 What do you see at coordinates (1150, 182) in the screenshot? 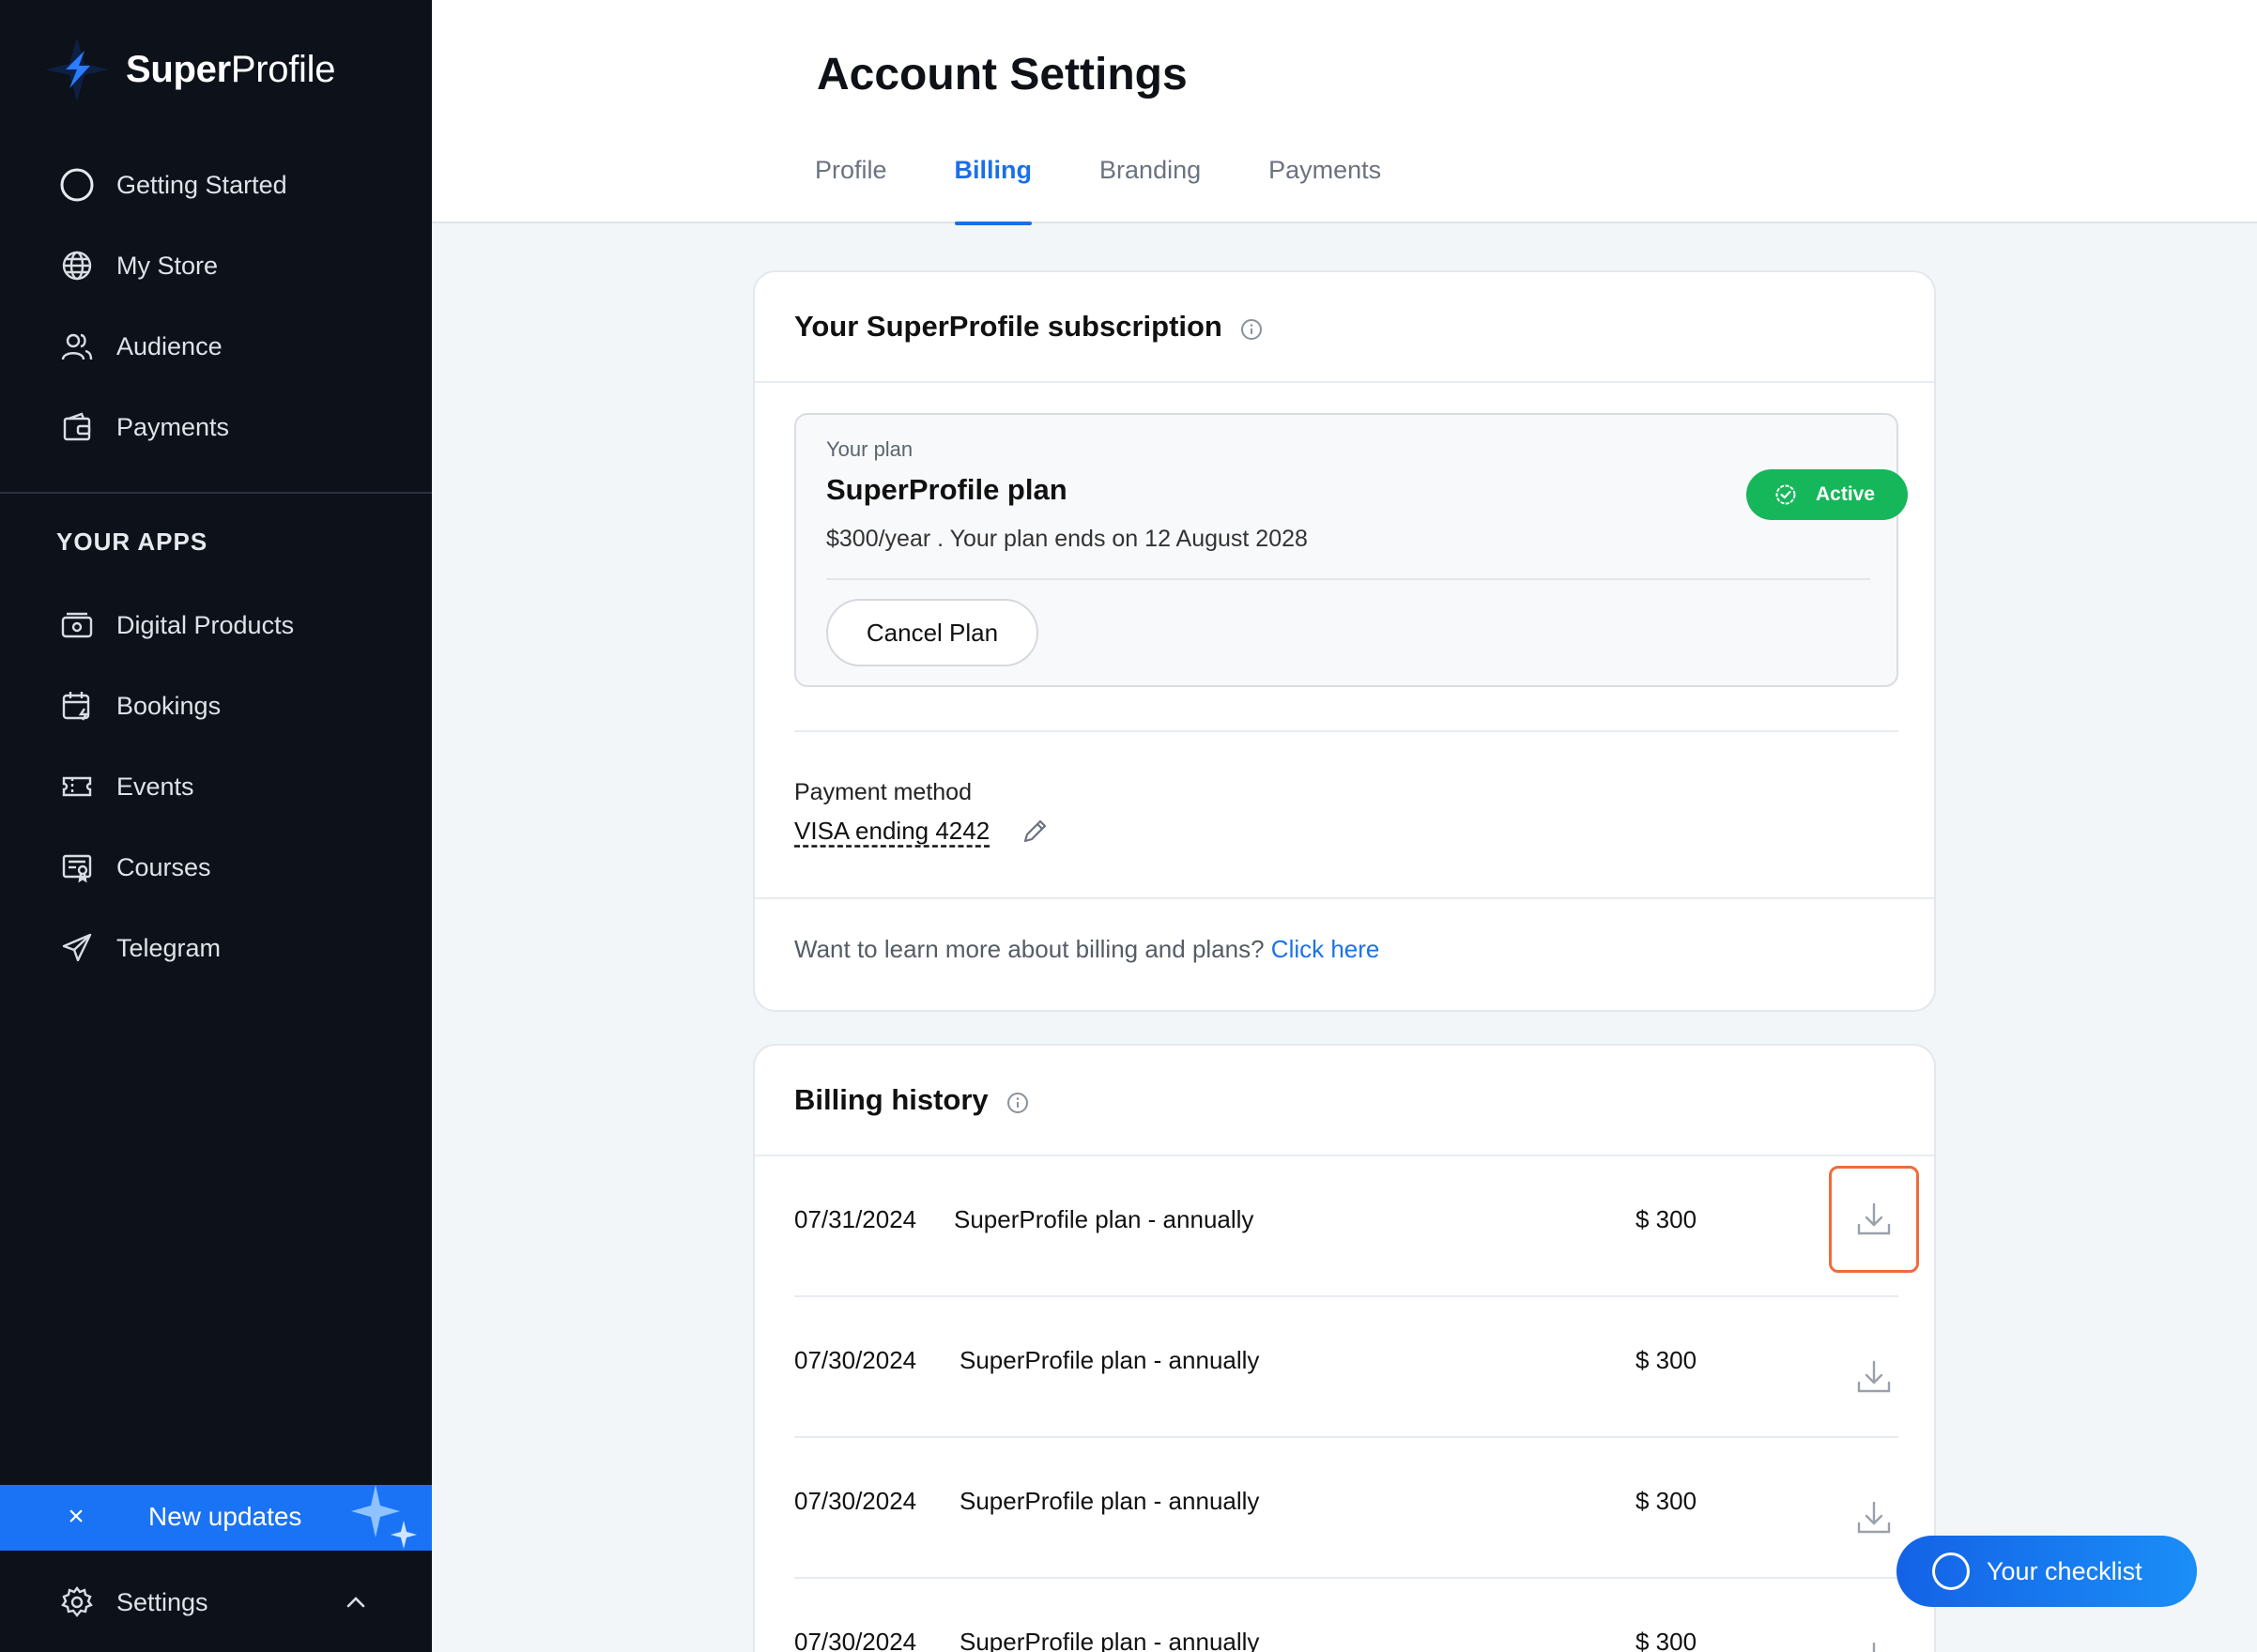
I see `tab-branding: Branding` at bounding box center [1150, 182].